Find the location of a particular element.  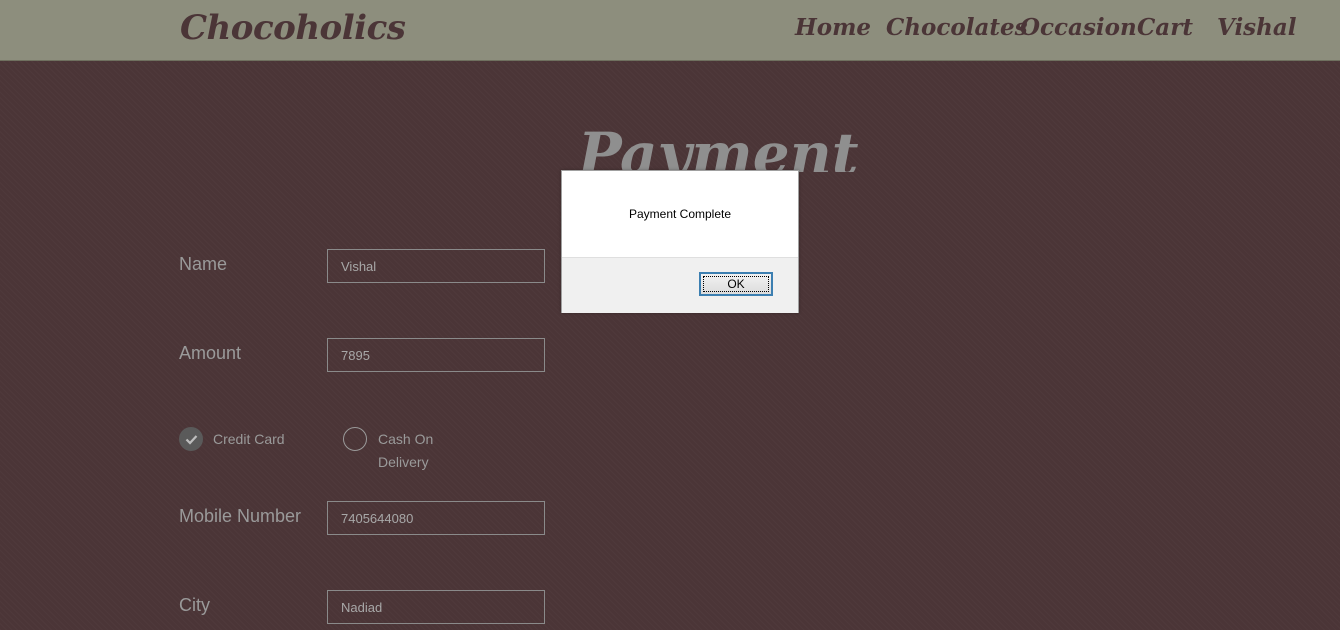

mobile-number-label: Mobile Number is located at coordinates (240, 516).